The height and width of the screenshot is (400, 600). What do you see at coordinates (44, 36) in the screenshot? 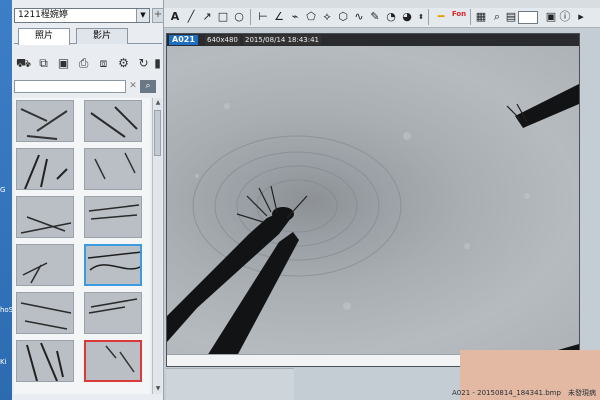
I see `tab-photos: 照片` at bounding box center [44, 36].